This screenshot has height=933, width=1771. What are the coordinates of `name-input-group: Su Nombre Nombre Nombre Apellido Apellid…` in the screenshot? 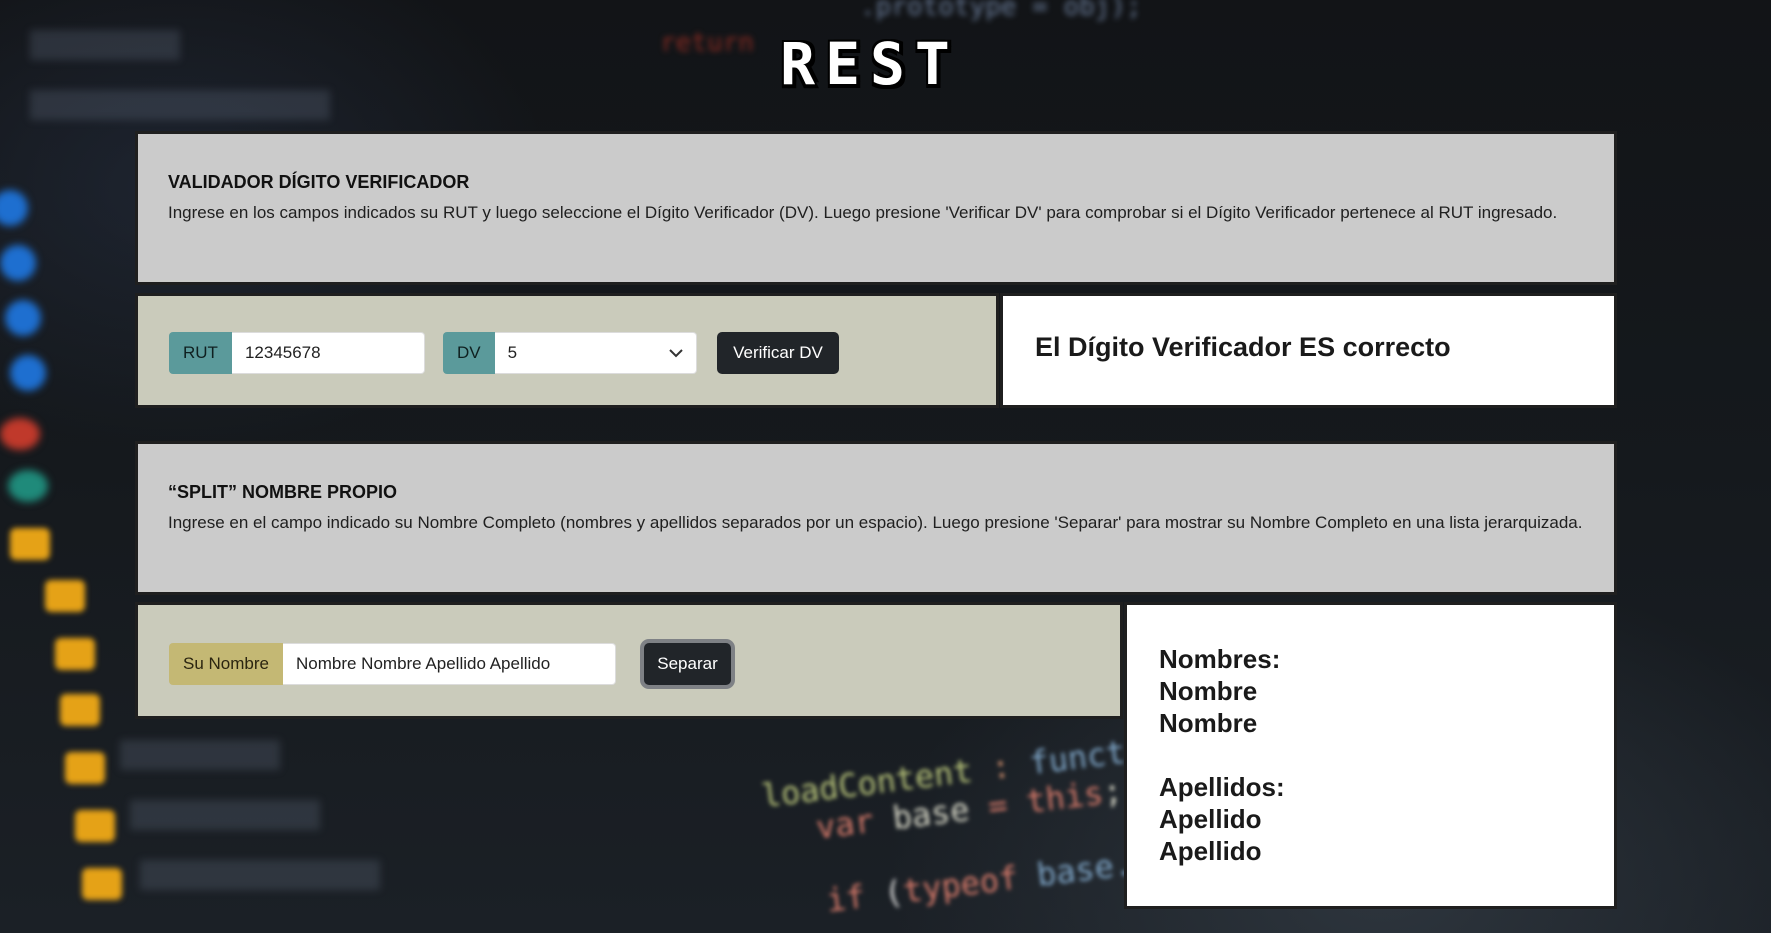 It's located at (392, 664).